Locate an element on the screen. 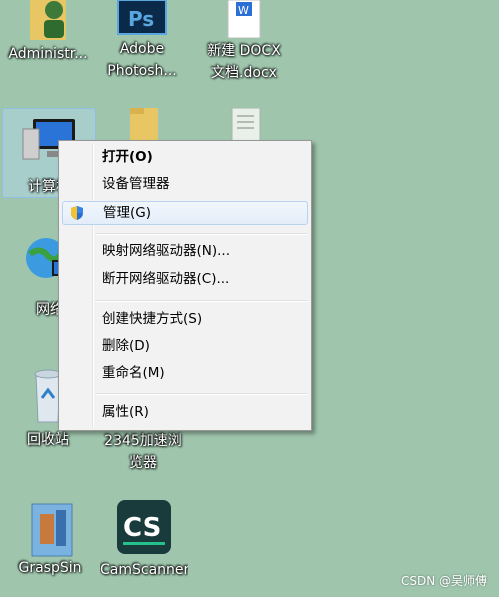 Image resolution: width=499 pixels, height=597 pixels. desktop-icon-folder is located at coordinates (144, 126).